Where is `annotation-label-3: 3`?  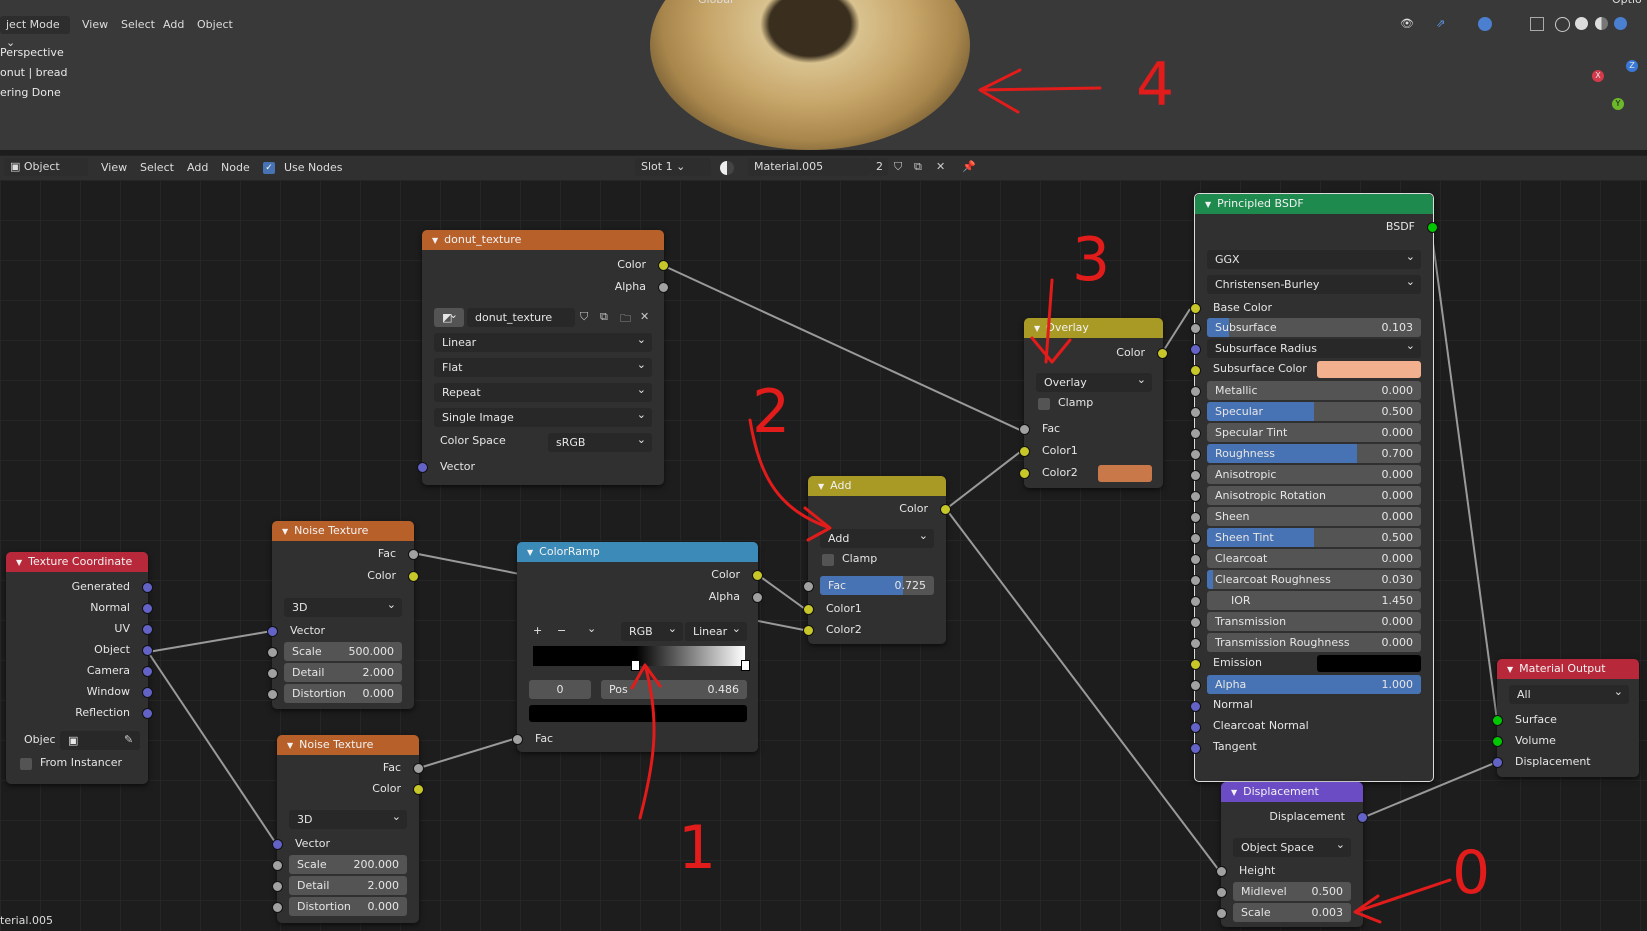 annotation-label-3: 3 is located at coordinates (1091, 260).